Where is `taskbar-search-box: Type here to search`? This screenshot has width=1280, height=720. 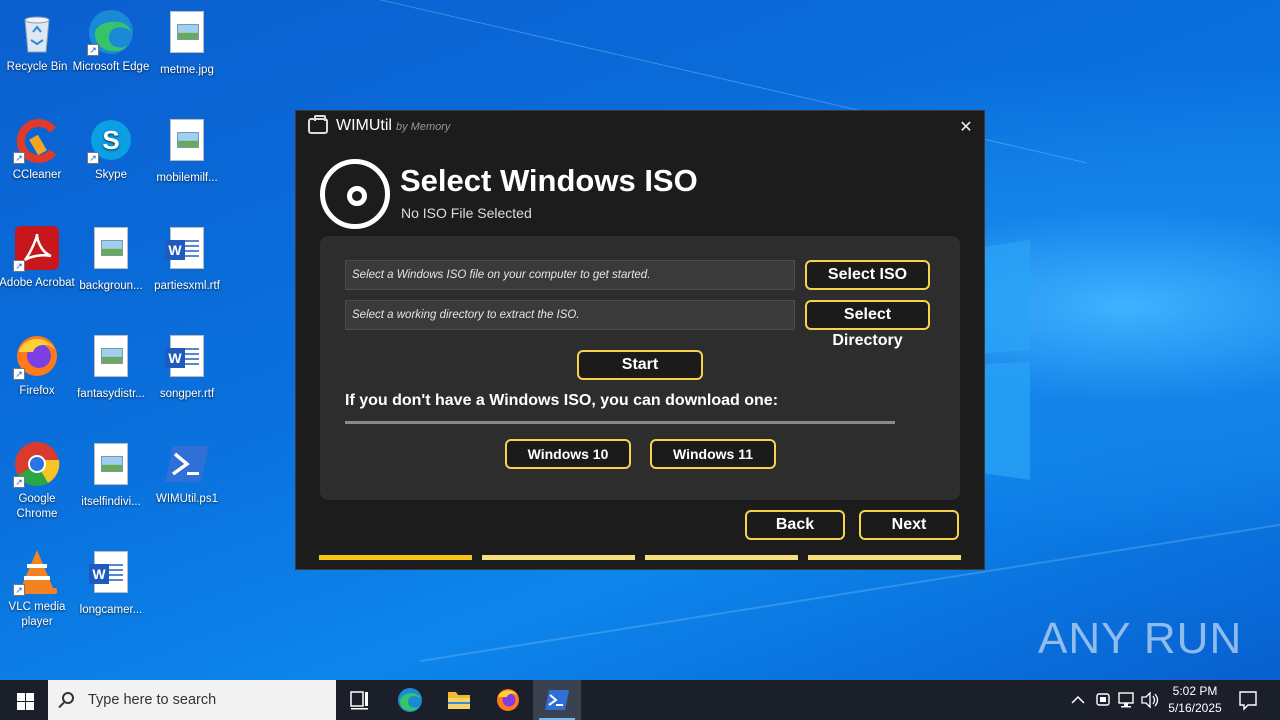 taskbar-search-box: Type here to search is located at coordinates (192, 700).